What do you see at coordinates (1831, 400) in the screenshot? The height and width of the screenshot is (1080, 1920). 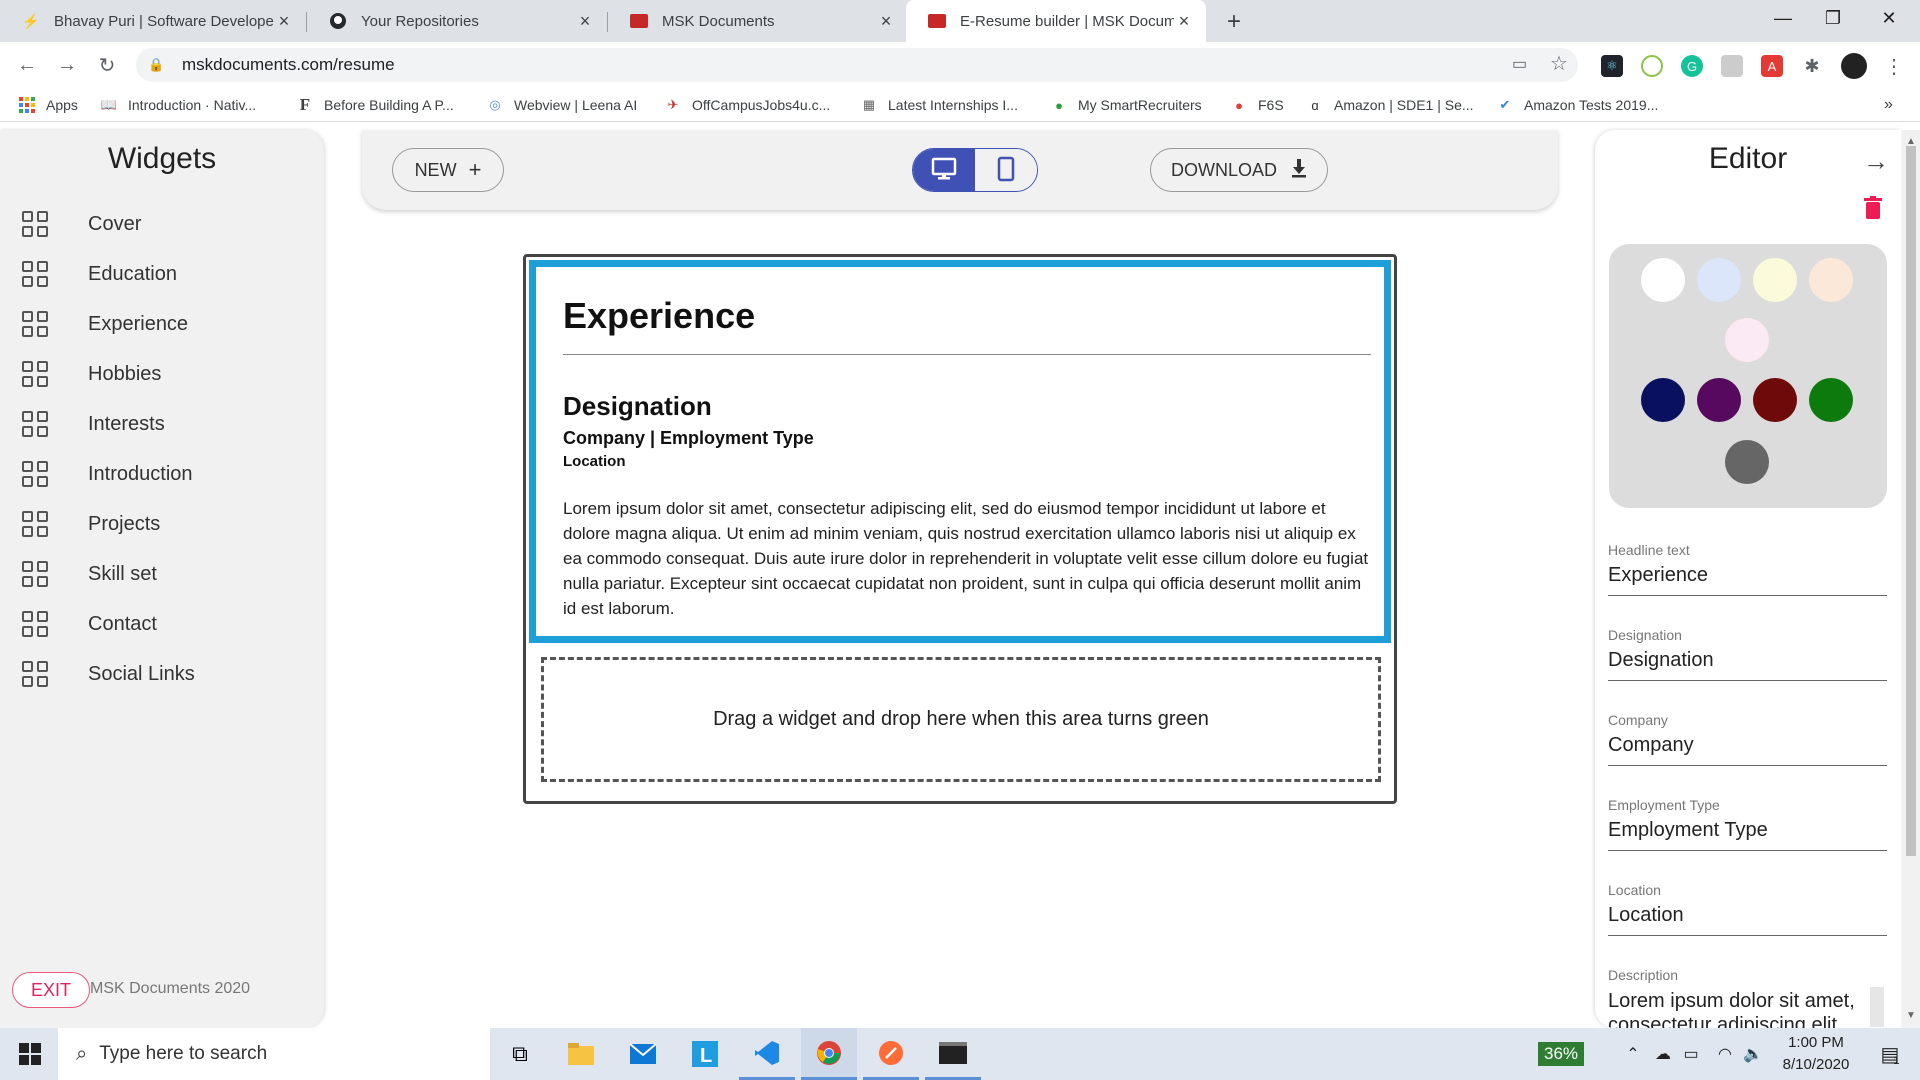 I see `color-swatch-green` at bounding box center [1831, 400].